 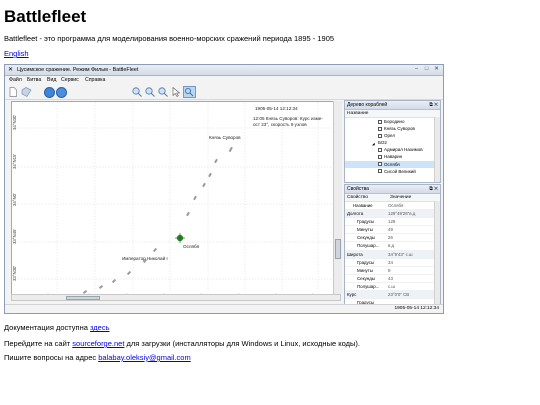 What do you see at coordinates (137, 92) in the screenshot?
I see `zoom-in-icon` at bounding box center [137, 92].